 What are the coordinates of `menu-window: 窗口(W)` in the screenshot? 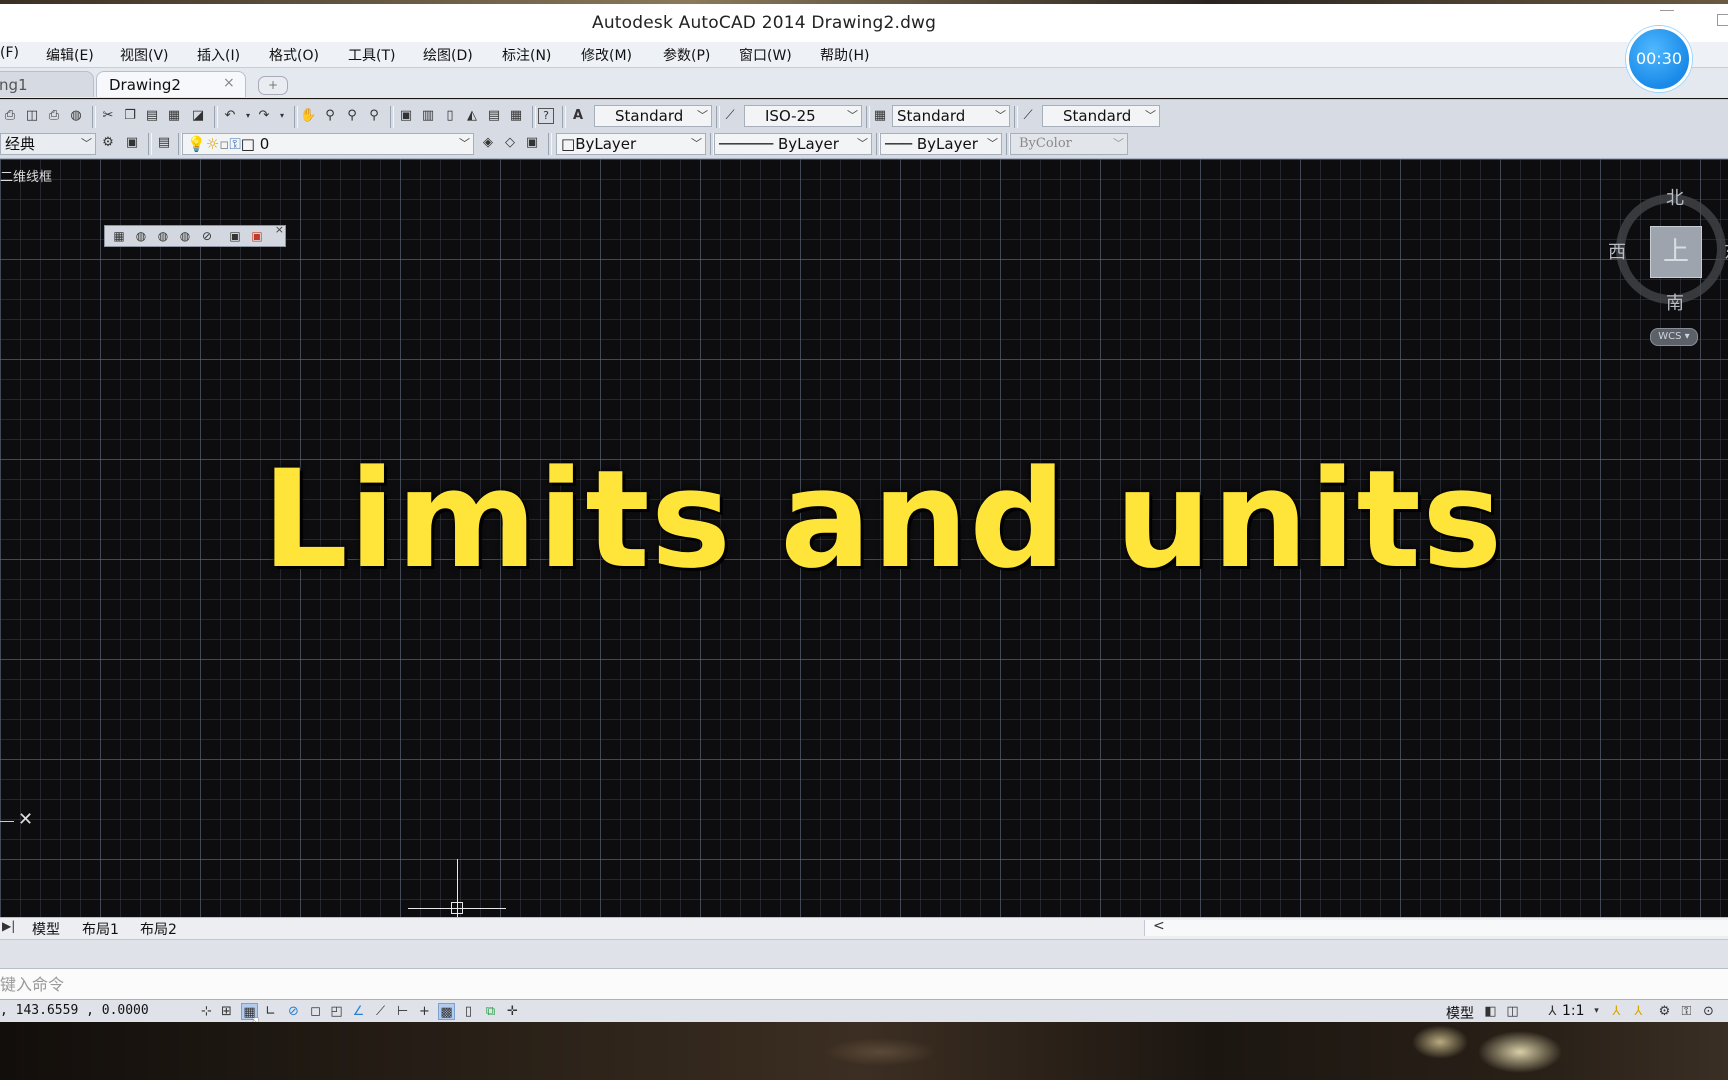 It's located at (765, 55).